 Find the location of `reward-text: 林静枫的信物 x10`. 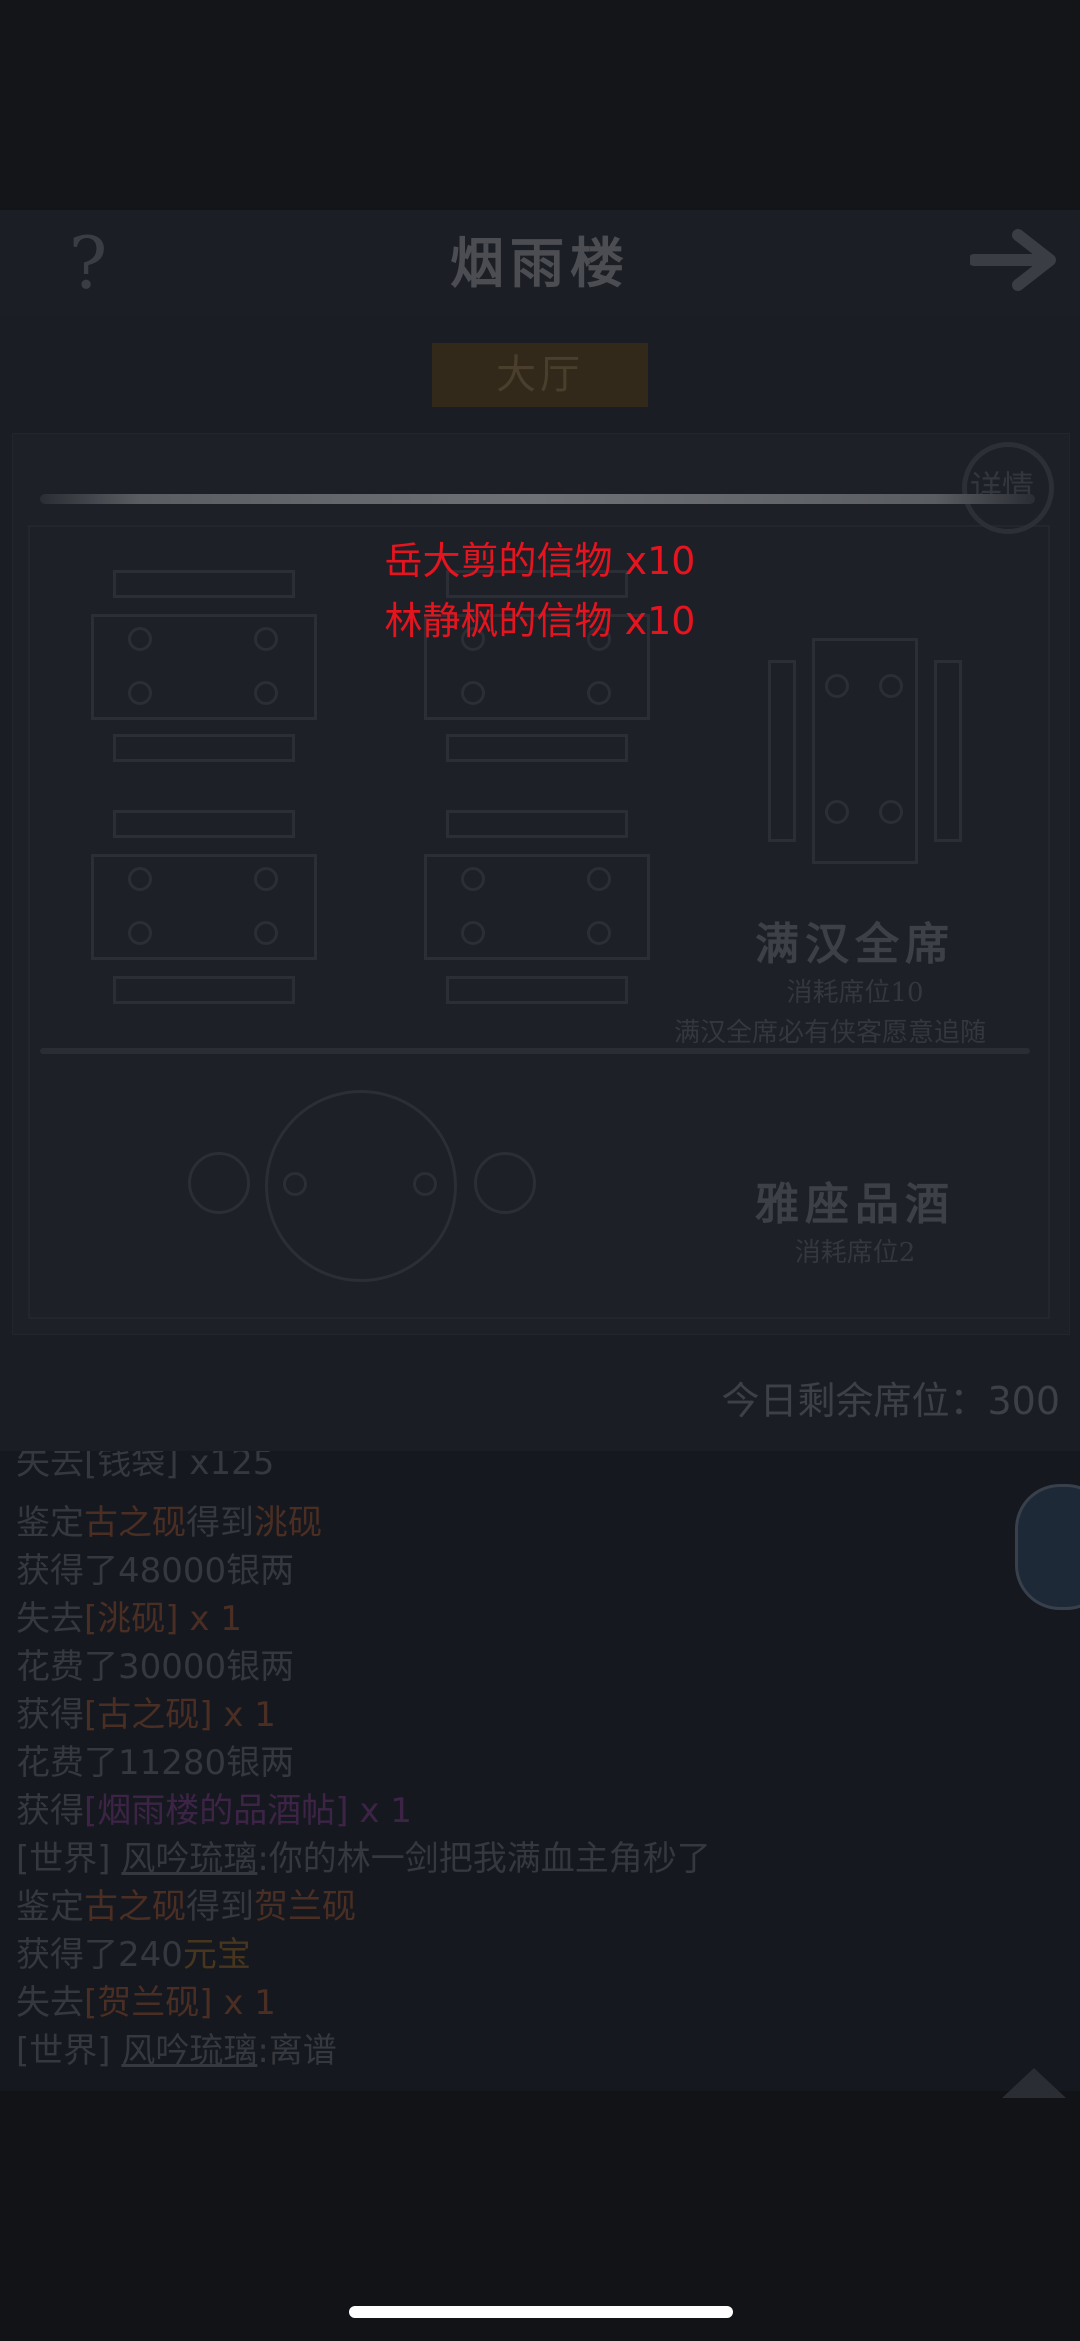

reward-text: 林静枫的信物 x10 is located at coordinates (540, 621).